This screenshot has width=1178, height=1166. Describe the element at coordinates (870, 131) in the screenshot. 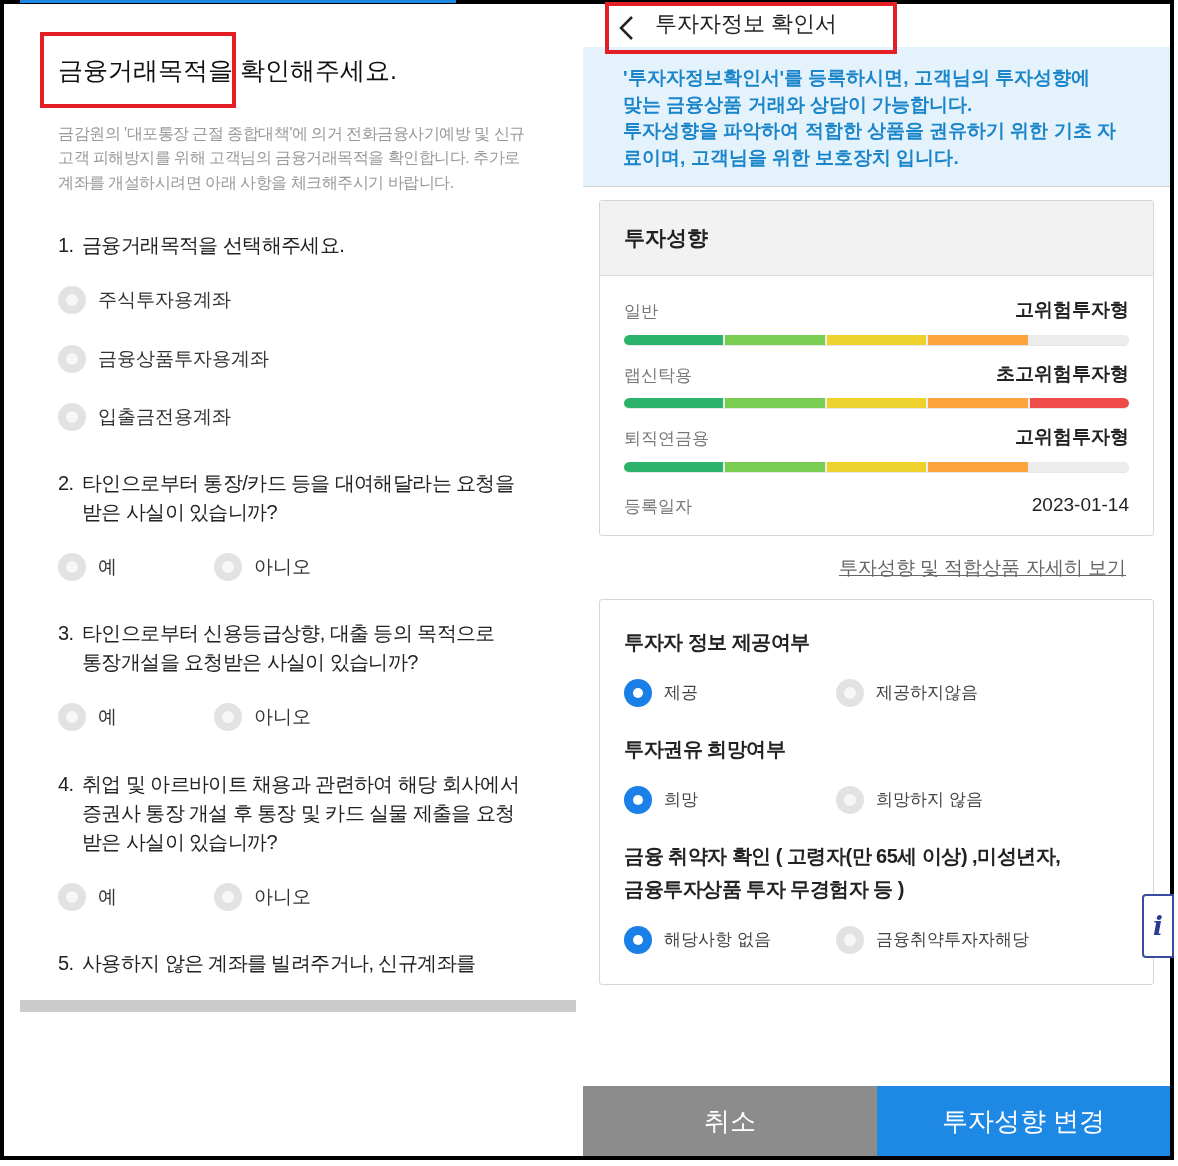

I see `notice-text: 투자성향을 파악하여 적합한 상품을 권유하기 위한 기초 자` at that location.